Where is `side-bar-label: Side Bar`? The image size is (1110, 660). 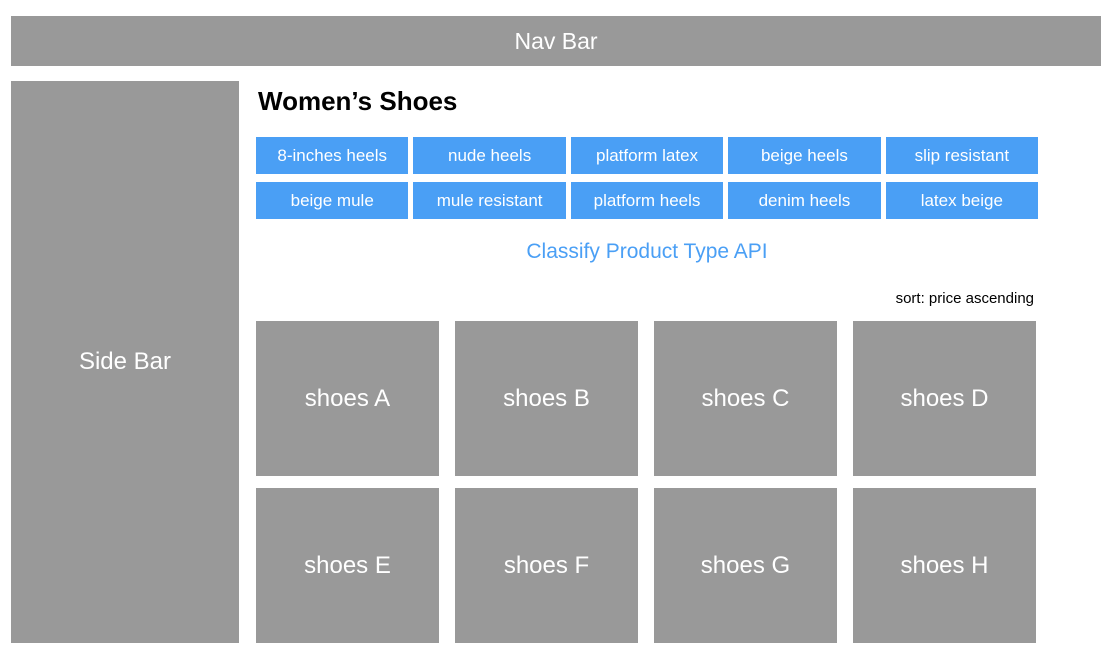
side-bar-label: Side Bar is located at coordinates (125, 361).